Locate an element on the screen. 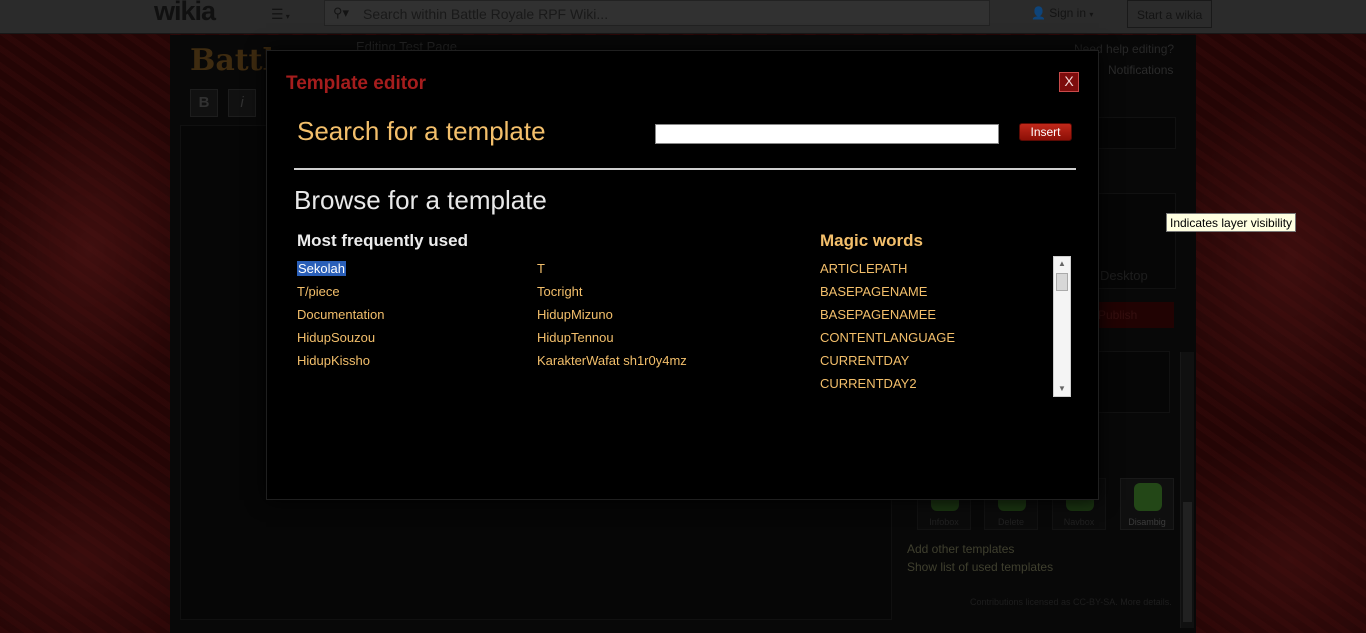 The height and width of the screenshot is (633, 1366). search-template-heading: Search for a template is located at coordinates (421, 131).